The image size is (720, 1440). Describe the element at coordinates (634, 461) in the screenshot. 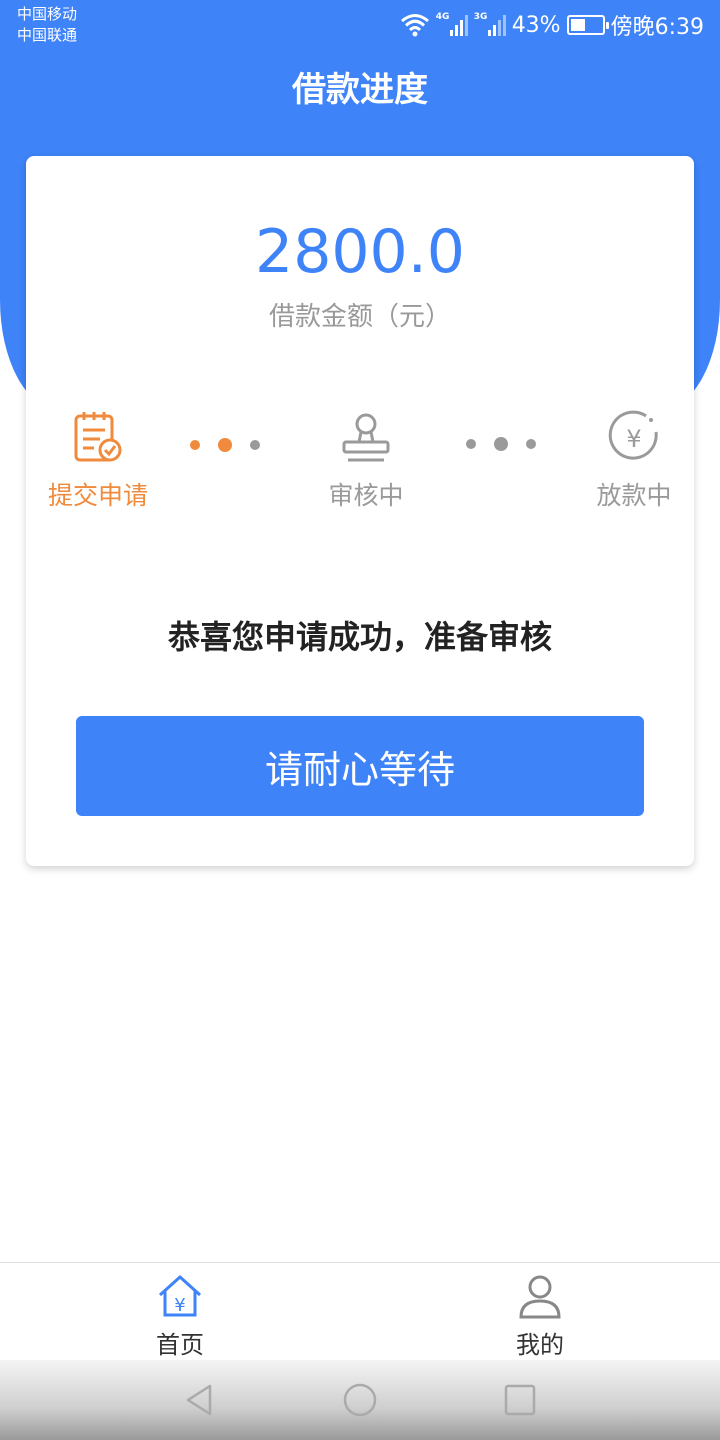

I see `step-disburse: ¥ 放款中` at that location.